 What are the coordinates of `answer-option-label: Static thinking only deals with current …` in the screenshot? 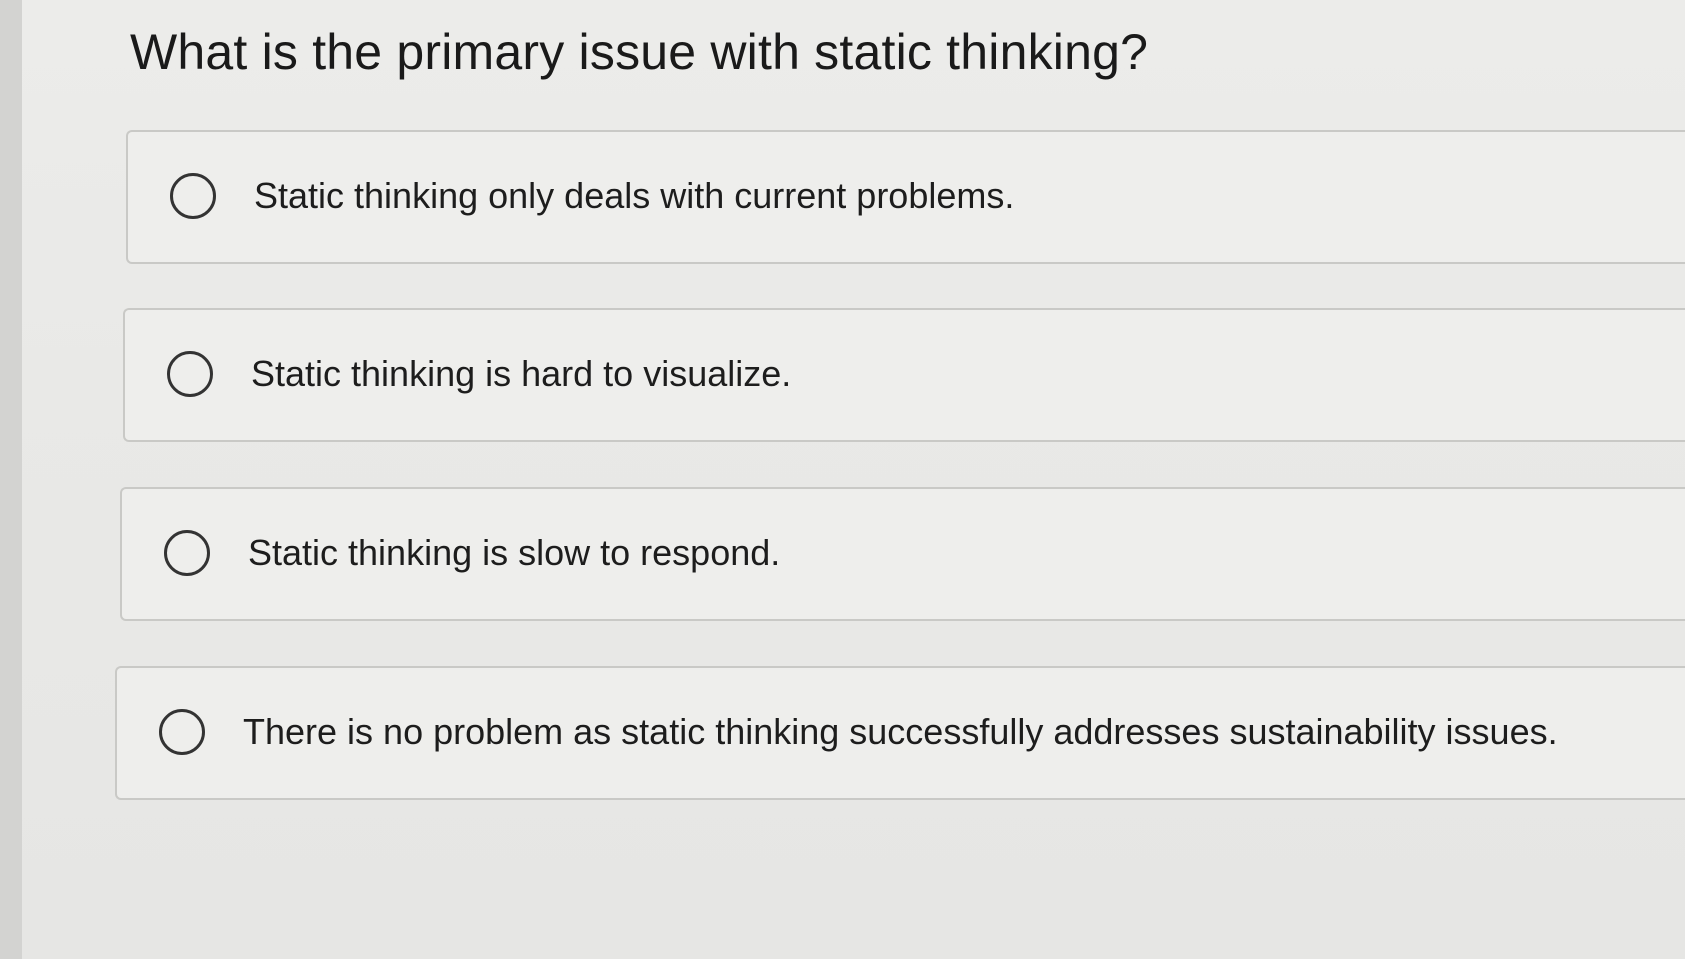 It's located at (634, 195).